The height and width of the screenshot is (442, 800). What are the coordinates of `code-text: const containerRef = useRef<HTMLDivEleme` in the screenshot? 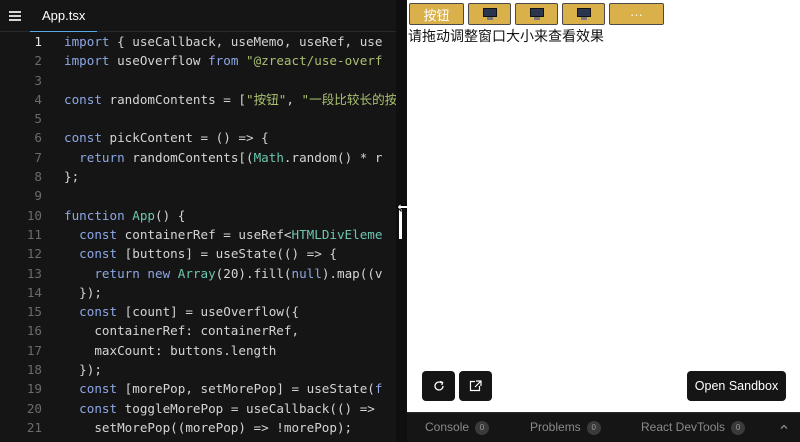 It's located at (231, 234).